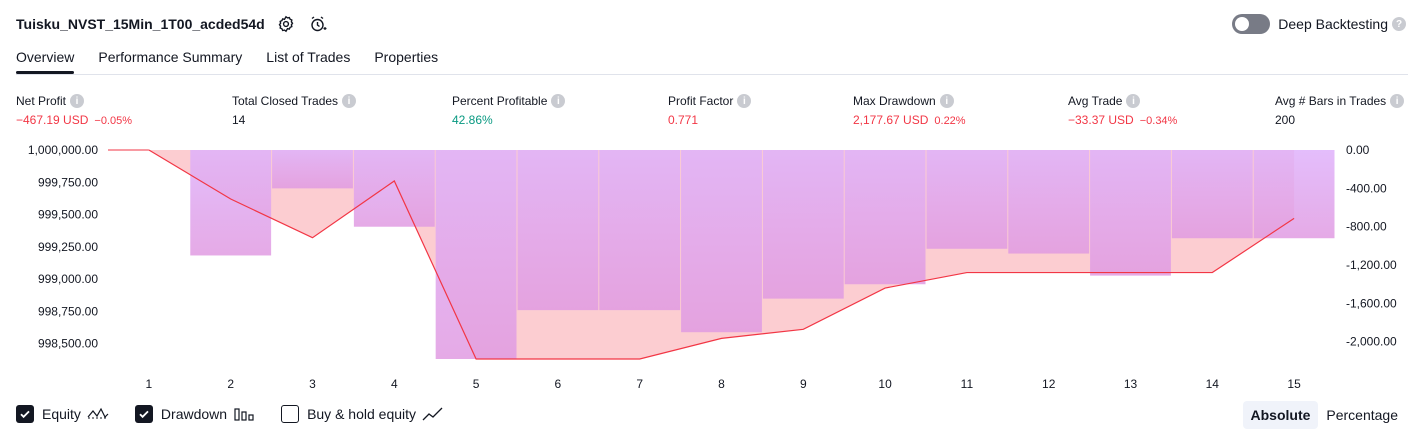  I want to click on stat-avg-trade: Avg Trade i −33.37 USD −0.34%, so click(1122, 111).